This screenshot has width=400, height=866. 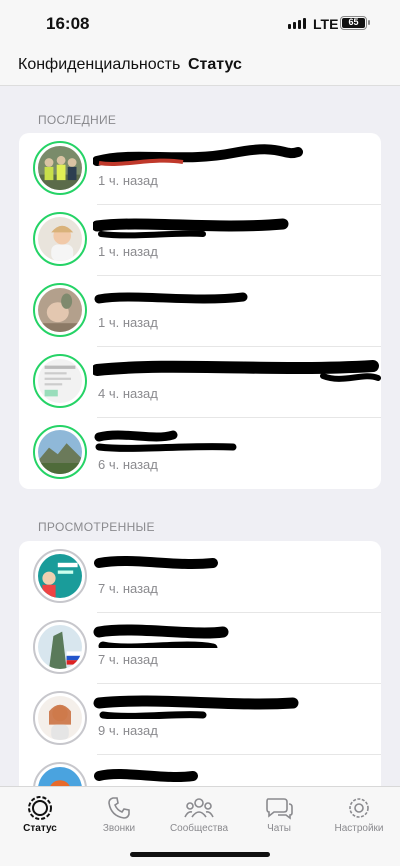 I want to click on tab-label: Настройки, so click(x=359, y=828).